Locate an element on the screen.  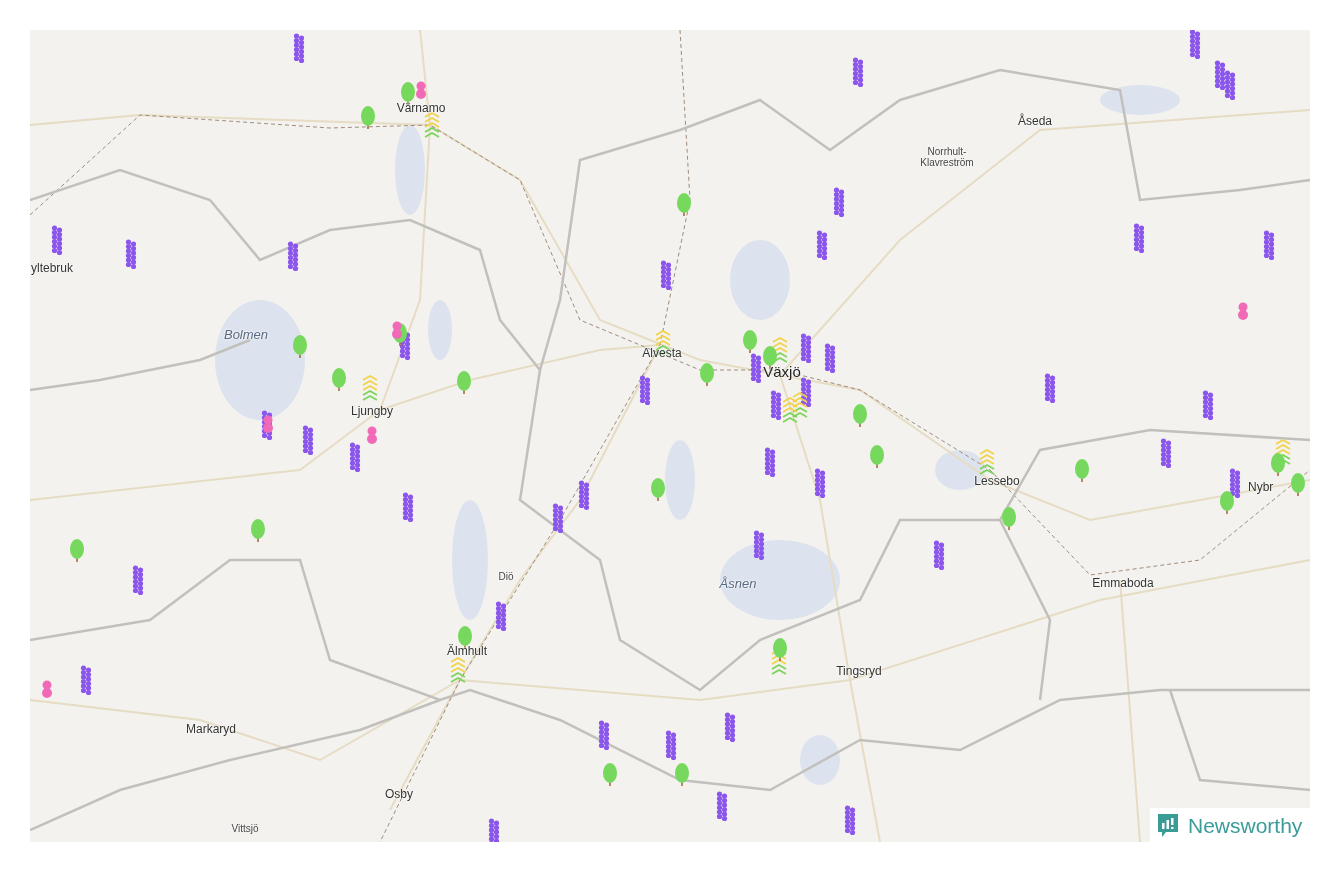
place-label: Nybr is located at coordinates (1261, 487).